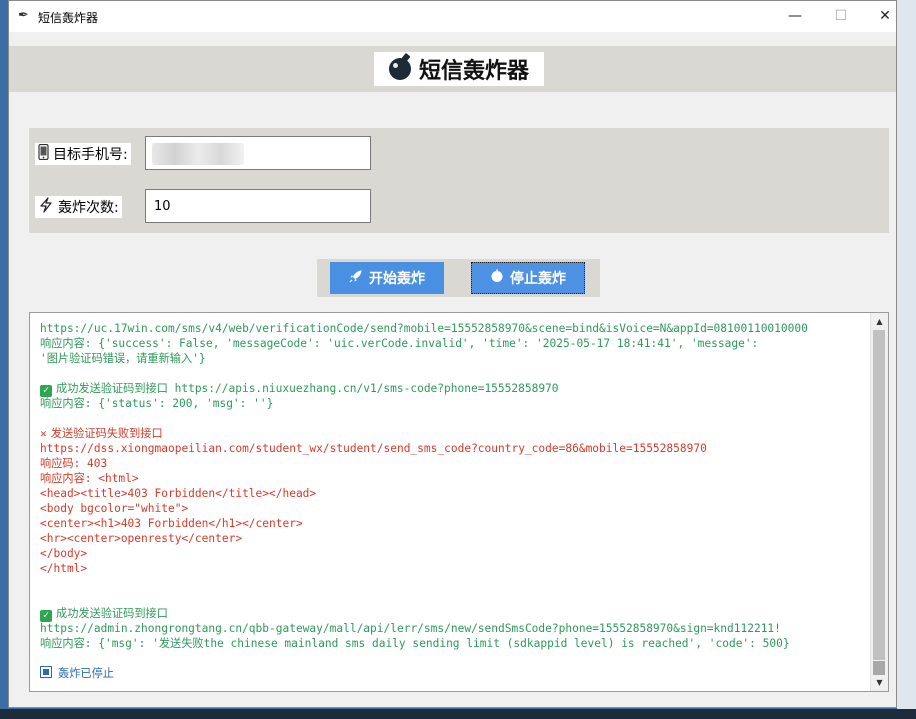 The height and width of the screenshot is (719, 916). Describe the element at coordinates (106, 433) in the screenshot. I see `log-line-text: 发送验证码失败到接口` at that location.